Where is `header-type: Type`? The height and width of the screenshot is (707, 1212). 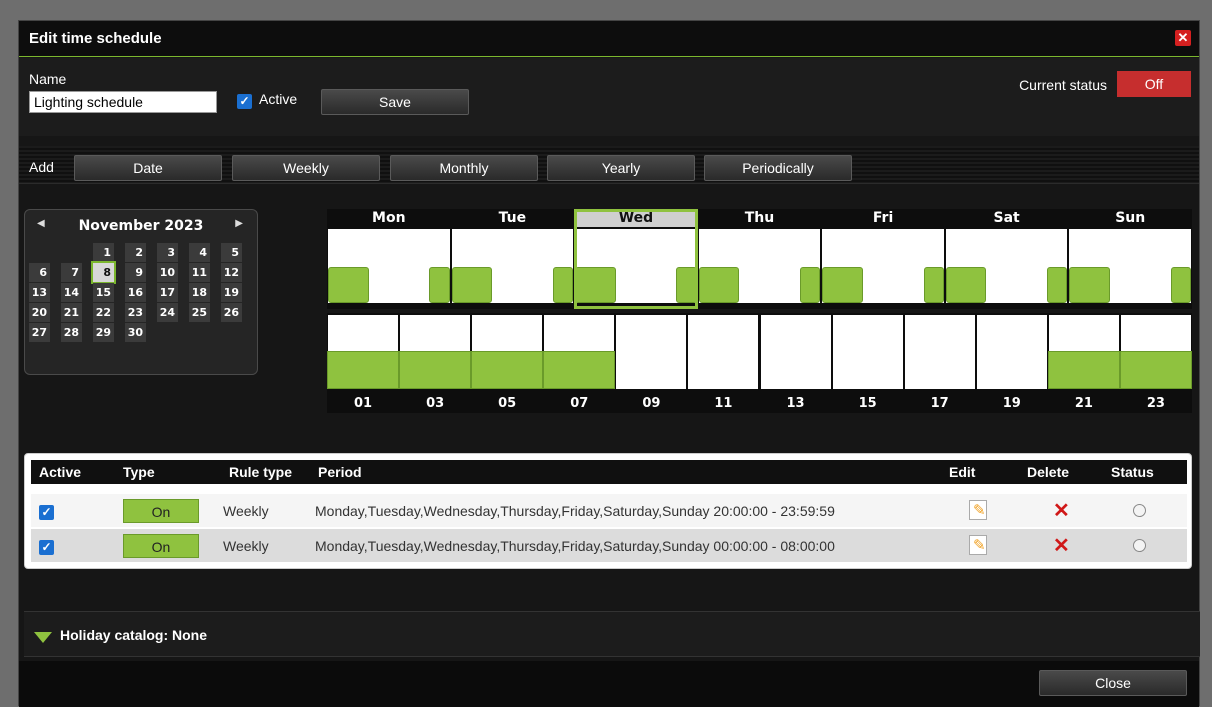
header-type: Type is located at coordinates (139, 472).